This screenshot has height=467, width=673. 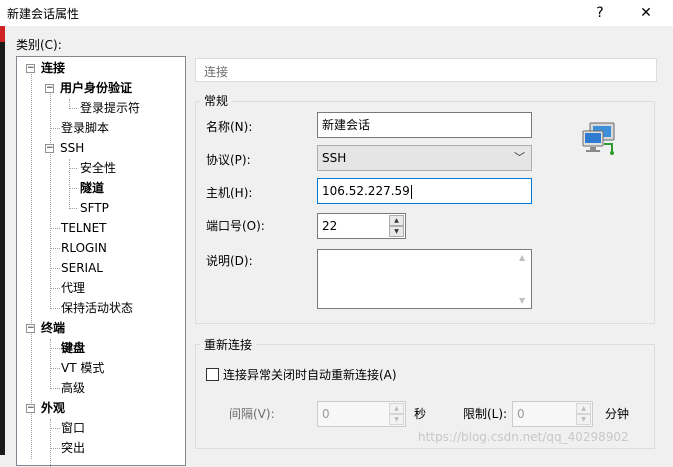 I want to click on description-label: 说明(D):, so click(x=229, y=261).